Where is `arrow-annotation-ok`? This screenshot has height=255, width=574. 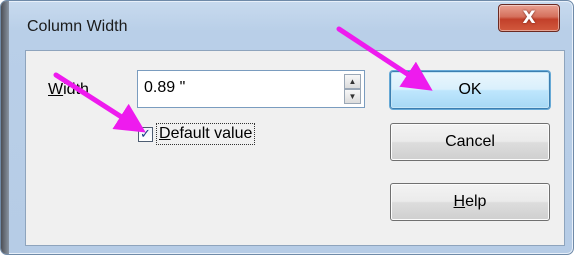 arrow-annotation-ok is located at coordinates (384, 58).